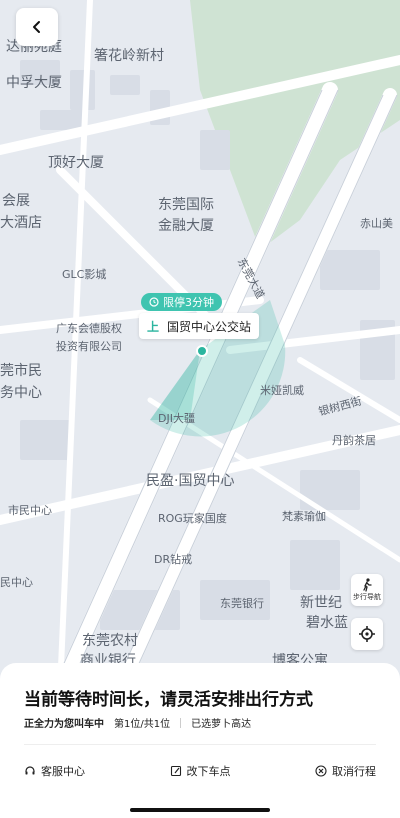  I want to click on divider, so click(181, 722).